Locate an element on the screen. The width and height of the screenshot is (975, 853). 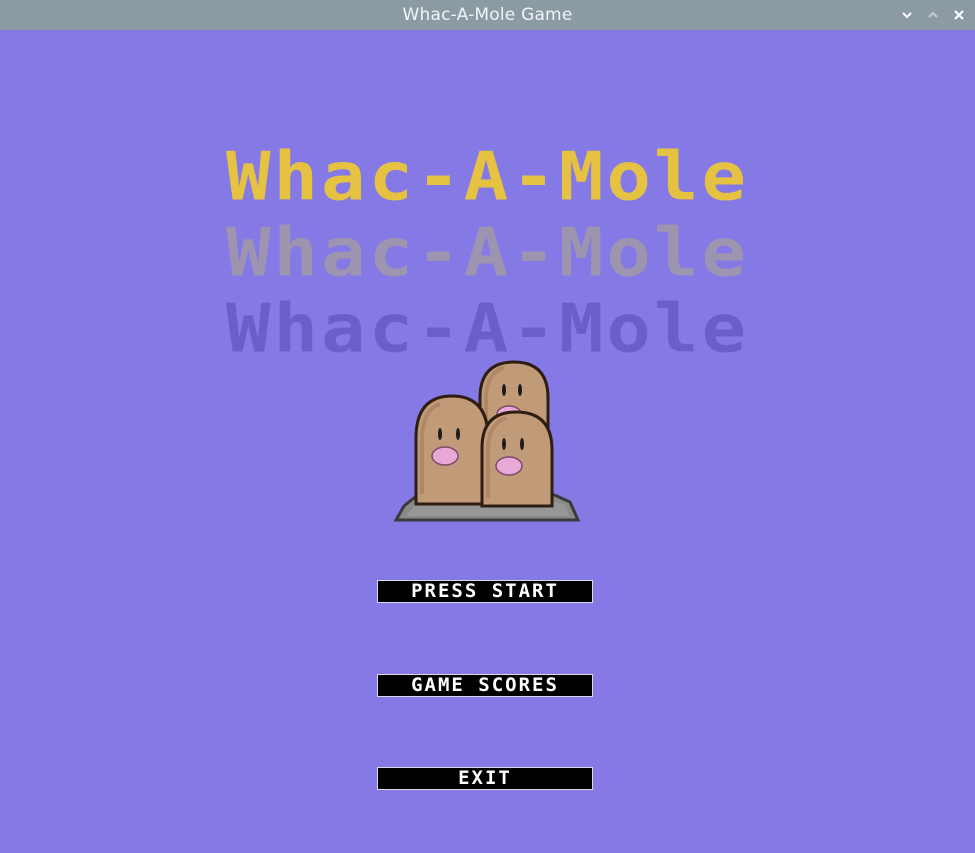
close-icon is located at coordinates (959, 15).